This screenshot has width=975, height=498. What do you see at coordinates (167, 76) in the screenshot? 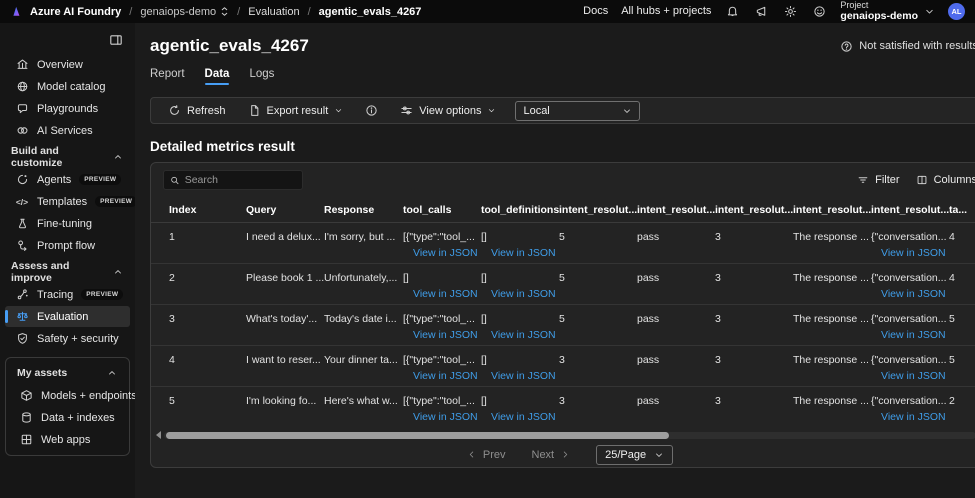
I see `tab-report: Report` at bounding box center [167, 76].